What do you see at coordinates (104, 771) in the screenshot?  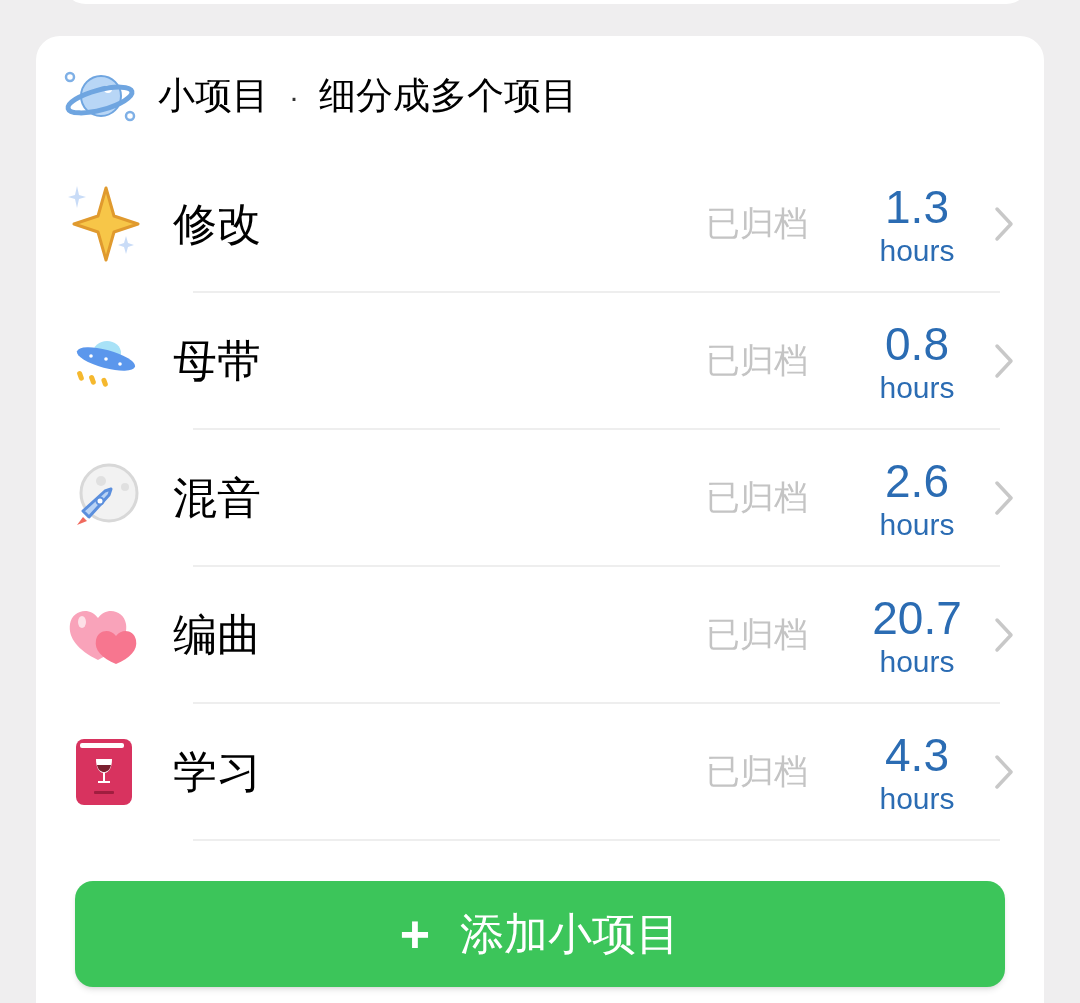 I see `book-icon` at bounding box center [104, 771].